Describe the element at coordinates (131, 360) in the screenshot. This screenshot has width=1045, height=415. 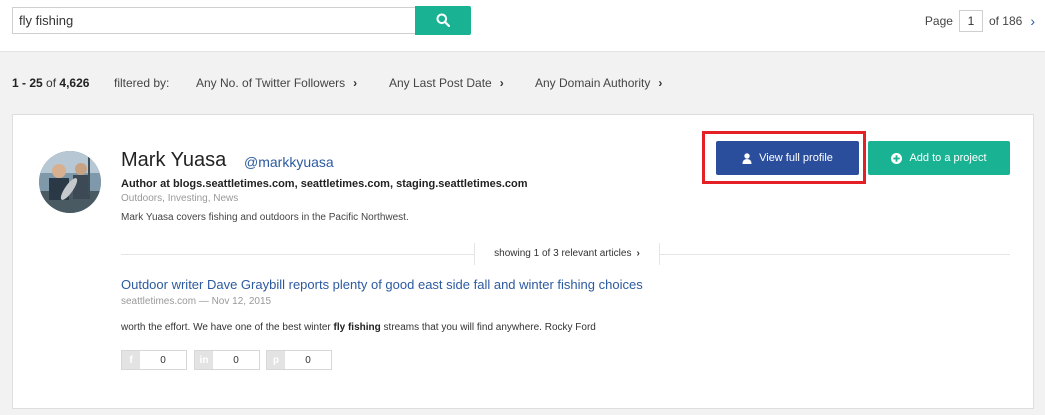
I see `facebook-icon: f` at that location.